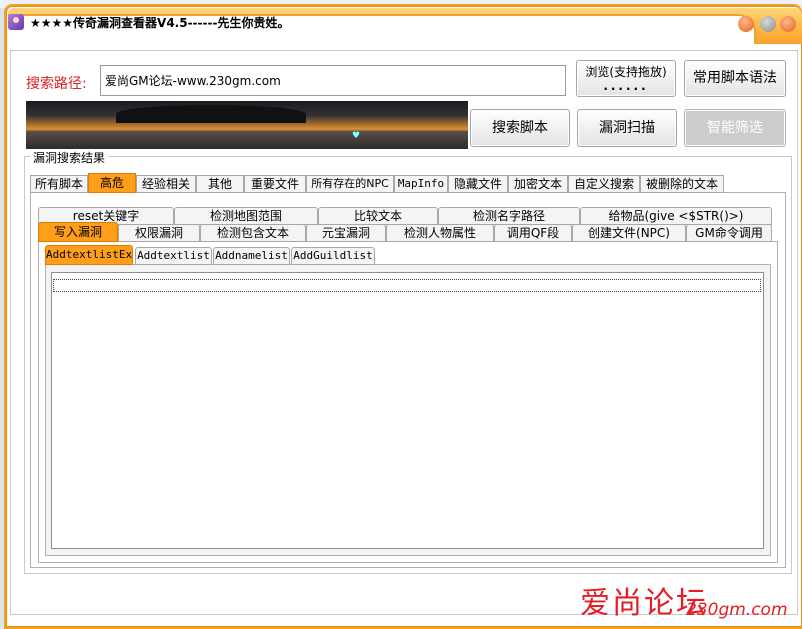 The width and height of the screenshot is (802, 629). I want to click on app-icon, so click(16, 22).